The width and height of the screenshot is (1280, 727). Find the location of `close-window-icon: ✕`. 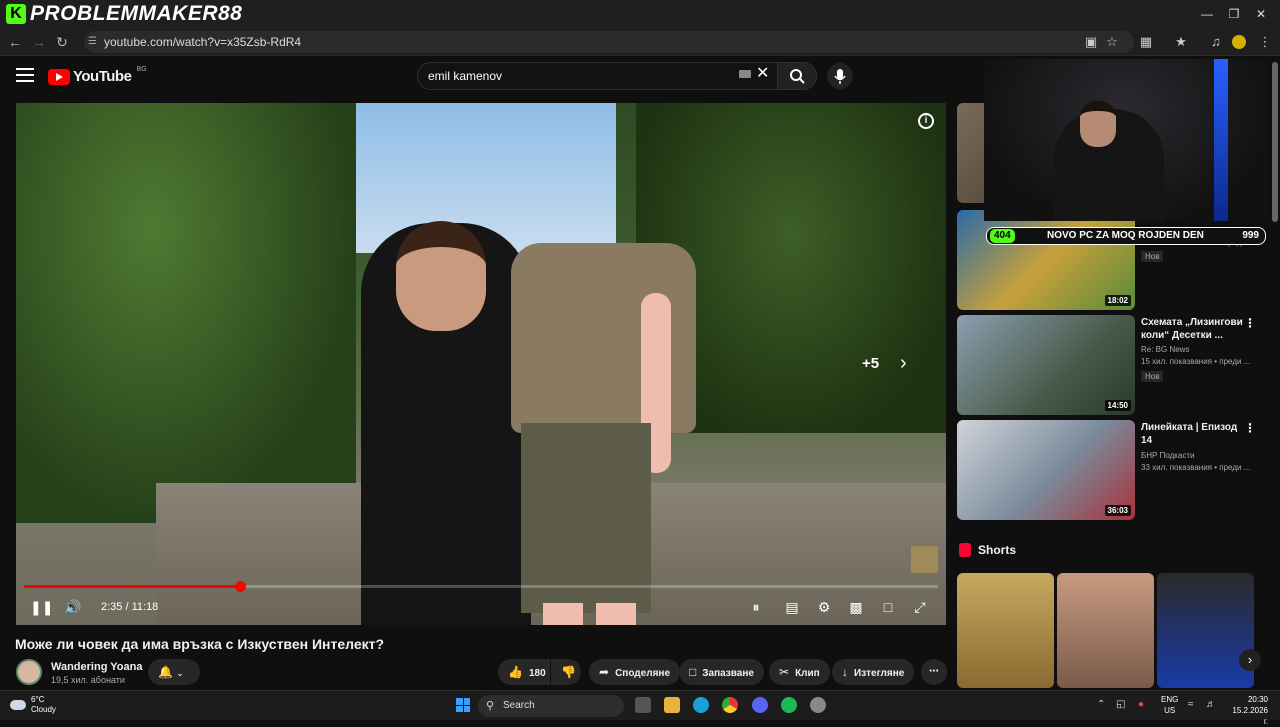

close-window-icon: ✕ is located at coordinates (1261, 14).